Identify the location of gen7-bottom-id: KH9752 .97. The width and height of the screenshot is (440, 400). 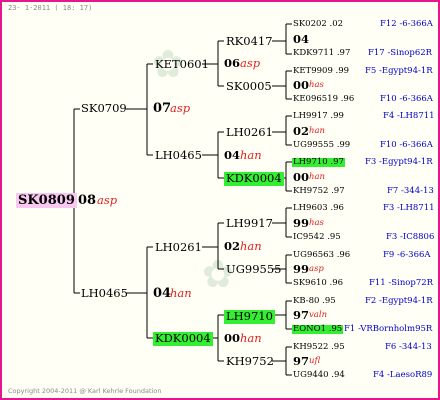
(319, 191).